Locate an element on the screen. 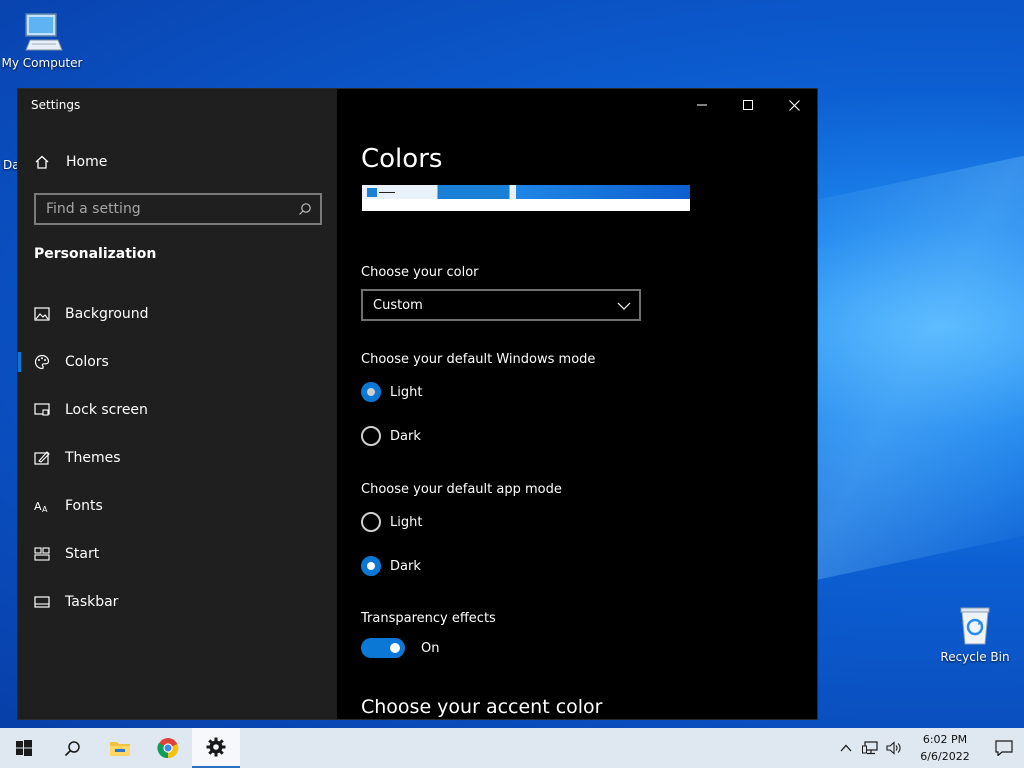 Image resolution: width=1024 pixels, height=768 pixels. accent-color-heading: Choose your accent color is located at coordinates (482, 707).